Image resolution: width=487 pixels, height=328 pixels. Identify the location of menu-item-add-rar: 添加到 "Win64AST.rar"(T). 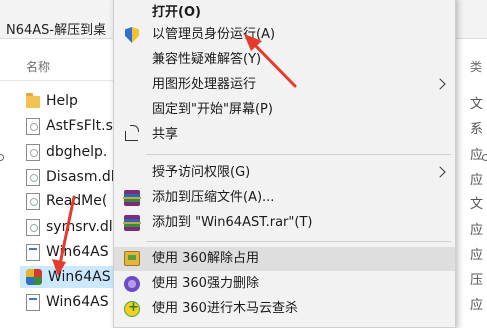
(284, 223).